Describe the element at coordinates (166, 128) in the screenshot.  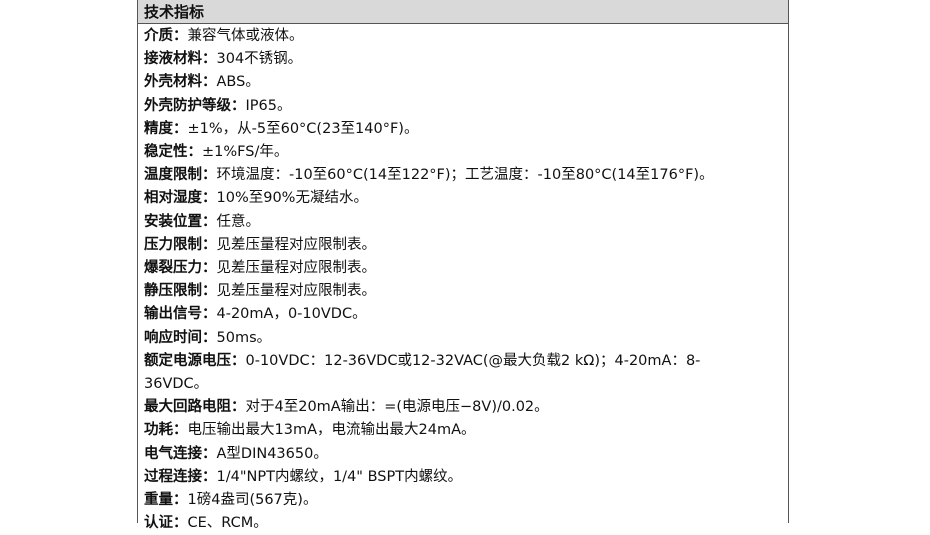
I see `spec-label: 精度：` at that location.